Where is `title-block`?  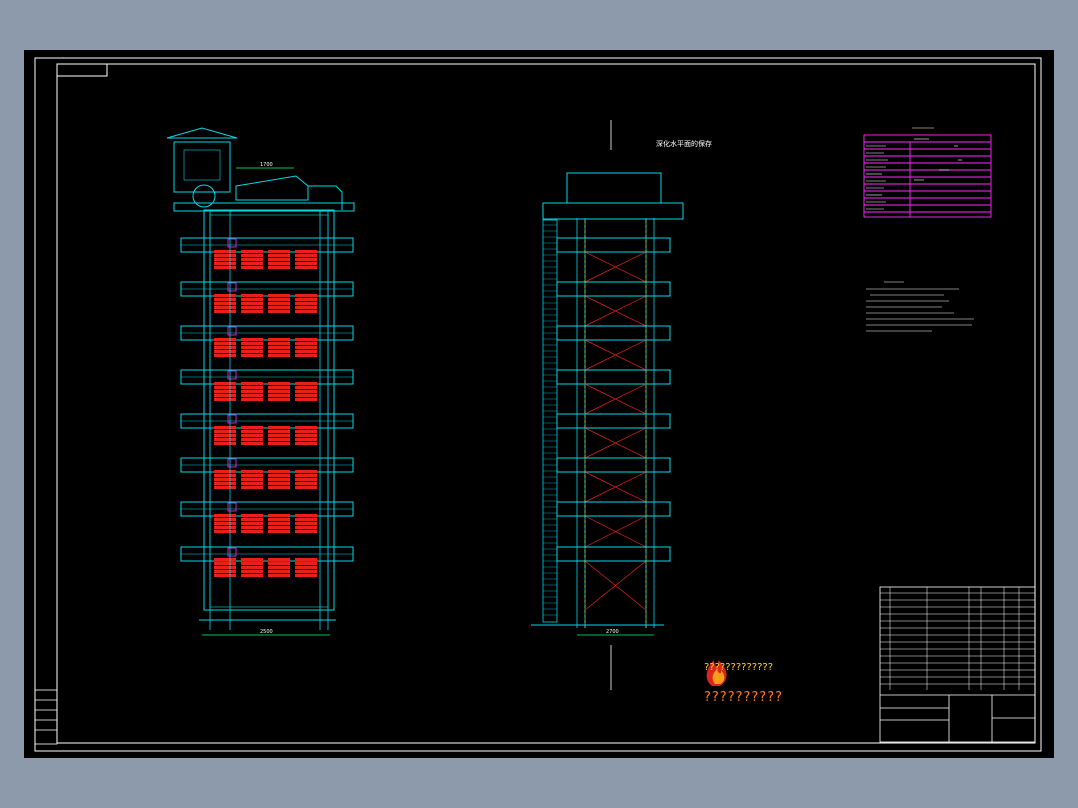
title-block is located at coordinates (957, 664).